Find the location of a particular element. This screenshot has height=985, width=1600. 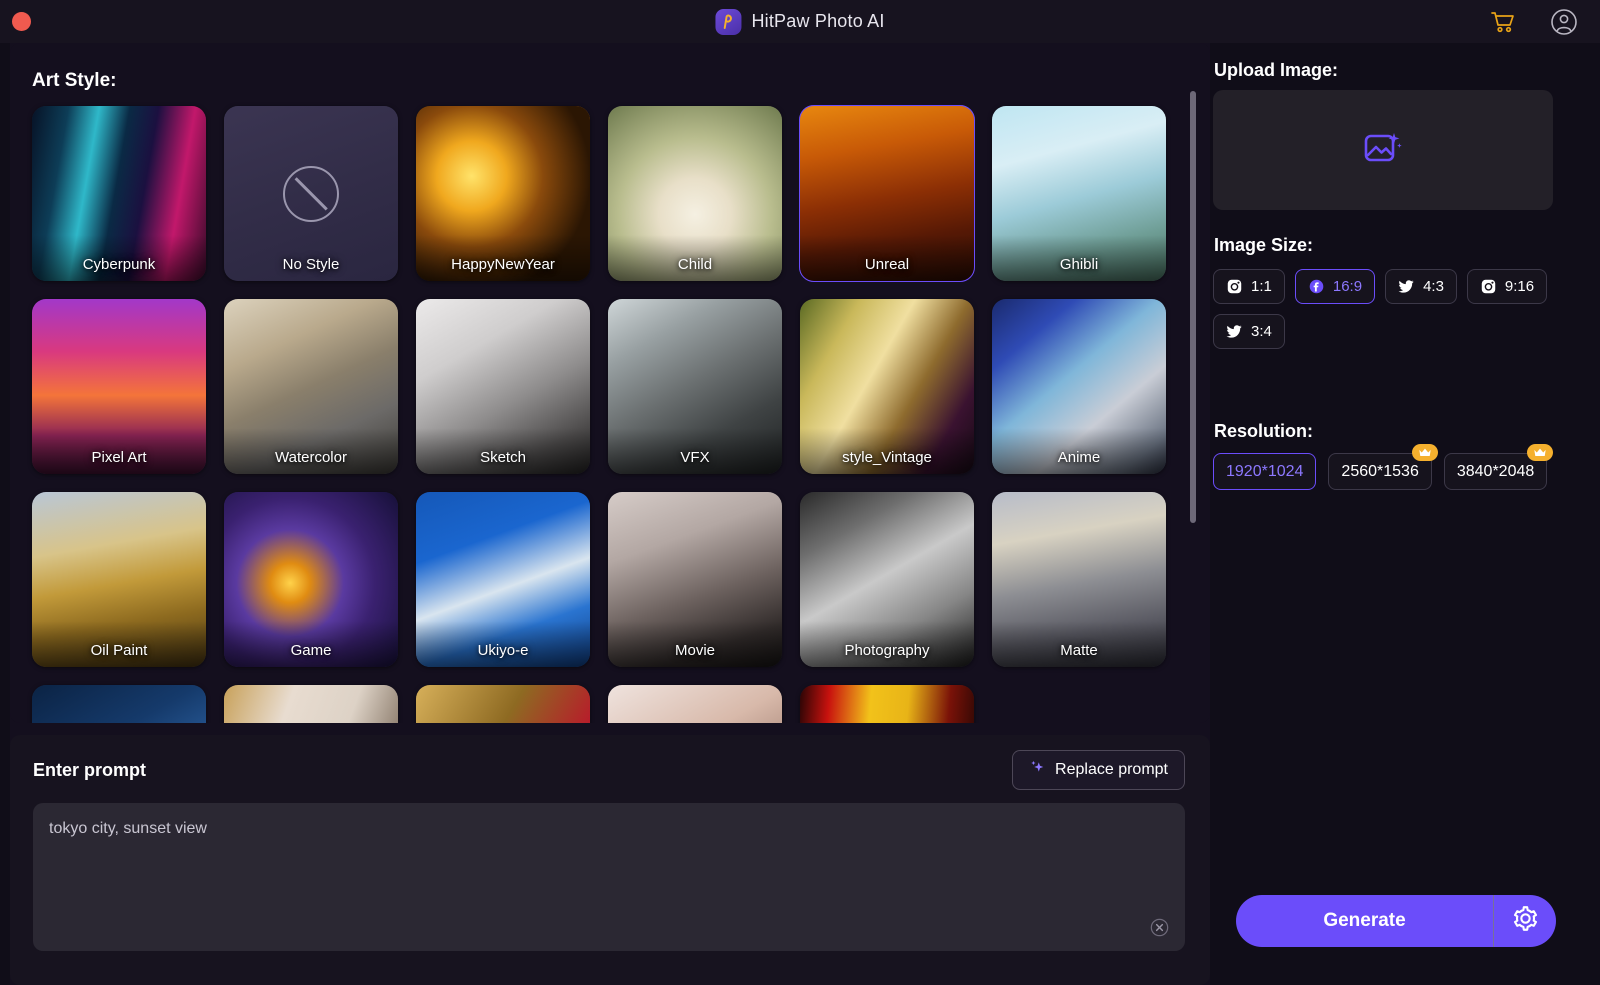

close-window-button is located at coordinates (21, 21).